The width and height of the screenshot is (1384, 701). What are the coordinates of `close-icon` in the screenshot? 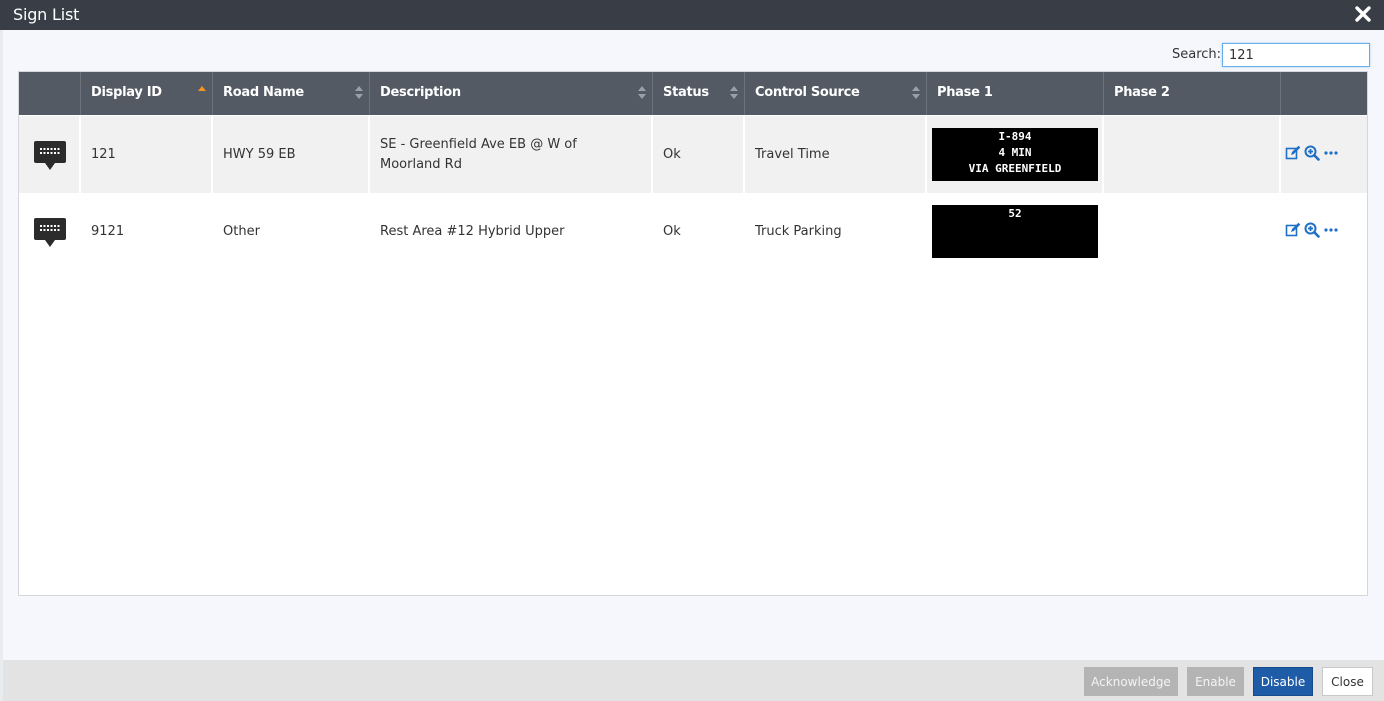 It's located at (1363, 14).